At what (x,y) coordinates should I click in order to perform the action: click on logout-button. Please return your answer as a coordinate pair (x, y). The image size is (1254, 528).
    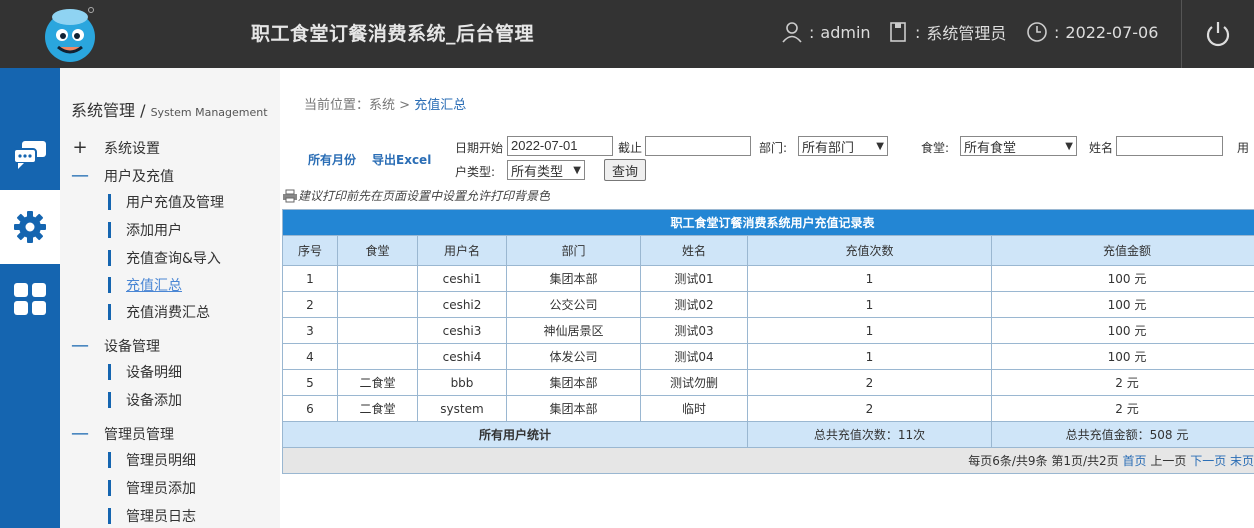
    Looking at the image, I should click on (1217, 34).